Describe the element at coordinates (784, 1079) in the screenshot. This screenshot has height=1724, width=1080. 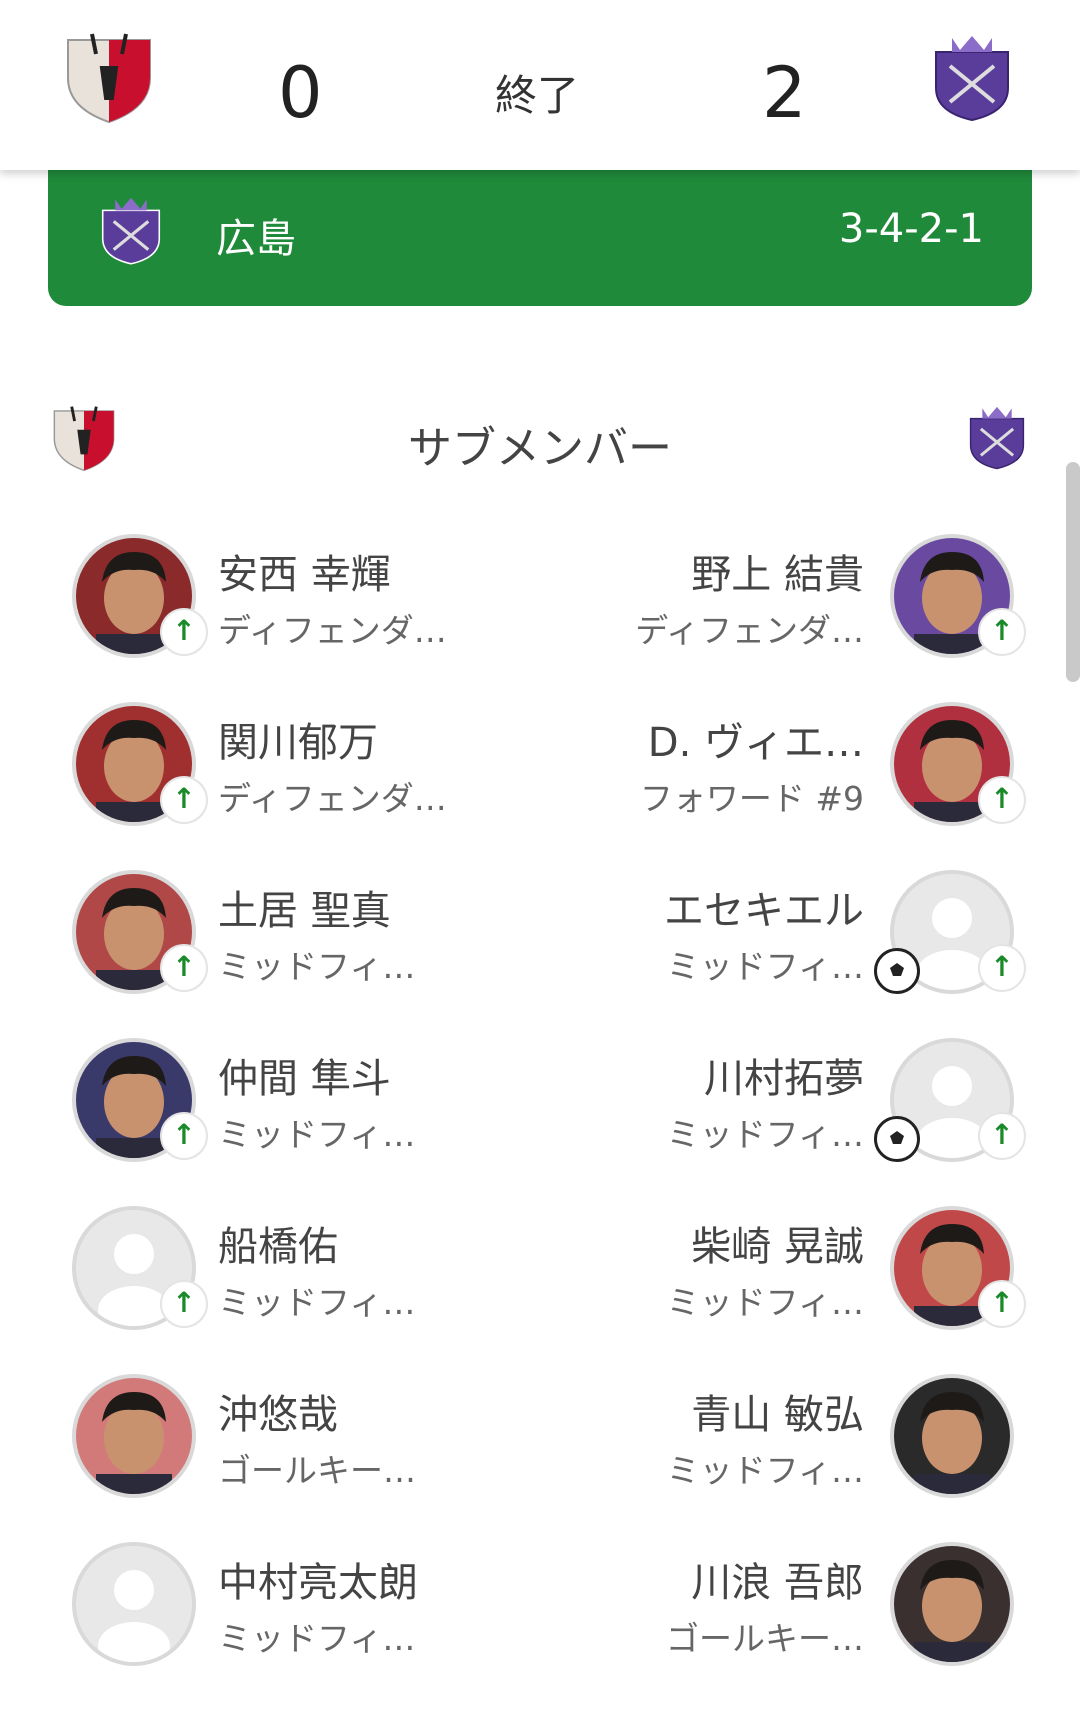
I see `away-player-name: 川村拓夢` at that location.